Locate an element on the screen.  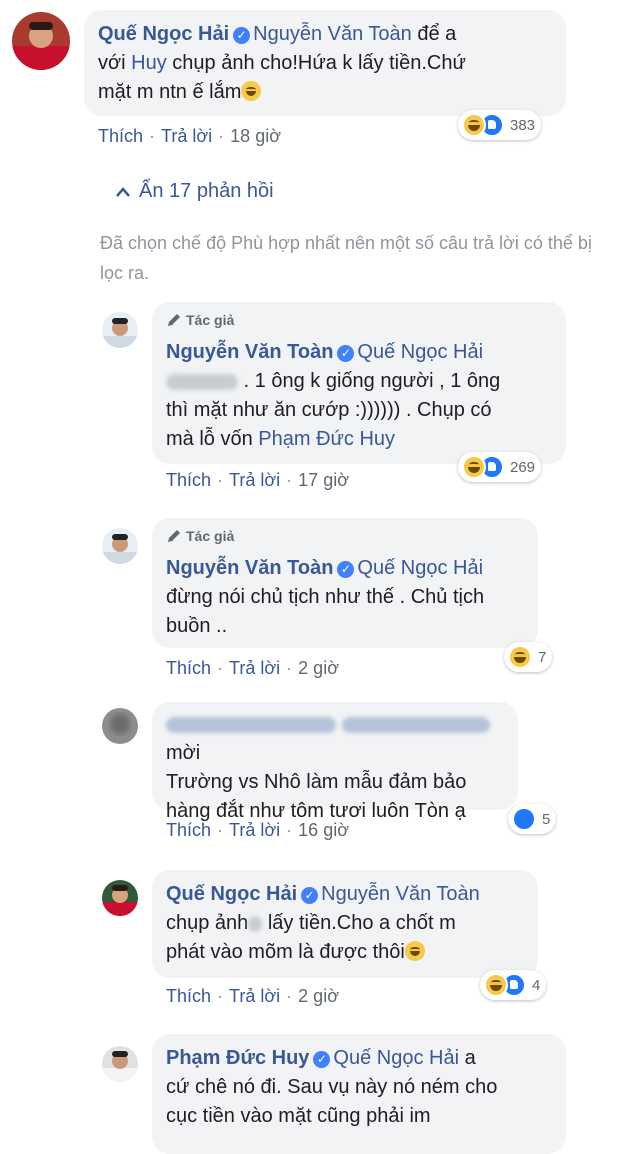
comment-actions: Thích · Trả lời · 16 giờ is located at coordinates (257, 830).